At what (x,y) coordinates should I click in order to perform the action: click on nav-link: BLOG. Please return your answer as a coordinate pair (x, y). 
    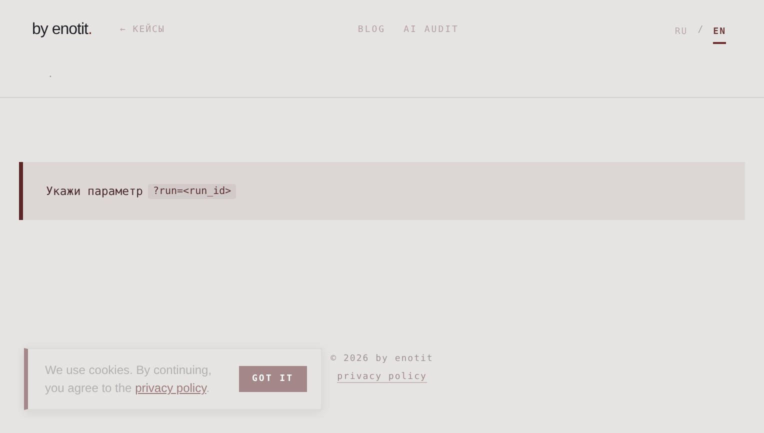
    Looking at the image, I should click on (372, 30).